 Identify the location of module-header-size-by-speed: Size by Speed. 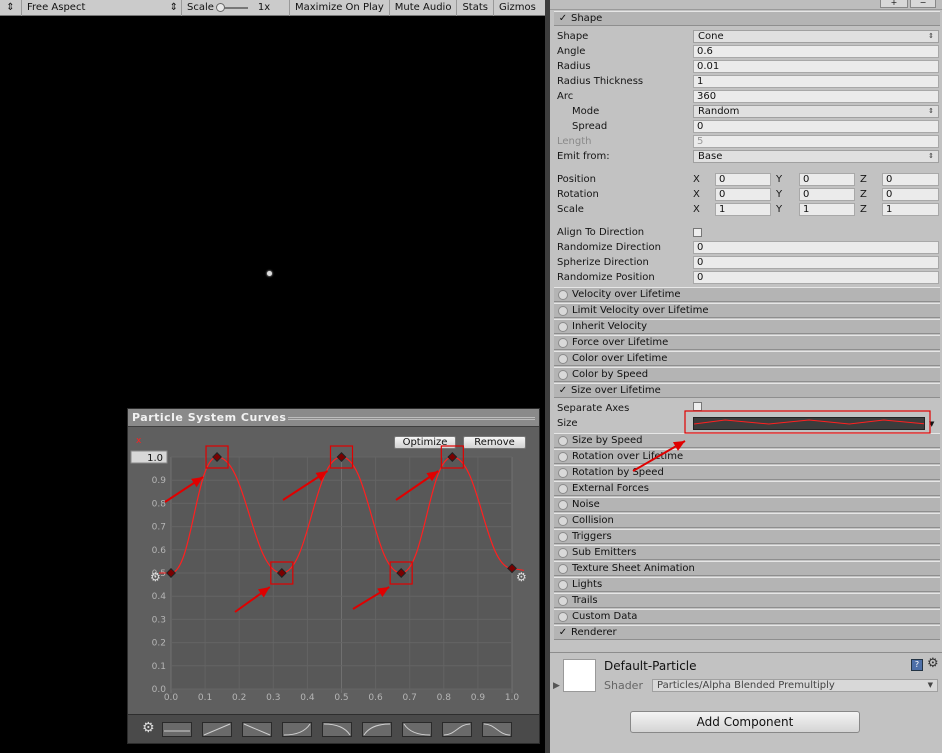
(747, 440).